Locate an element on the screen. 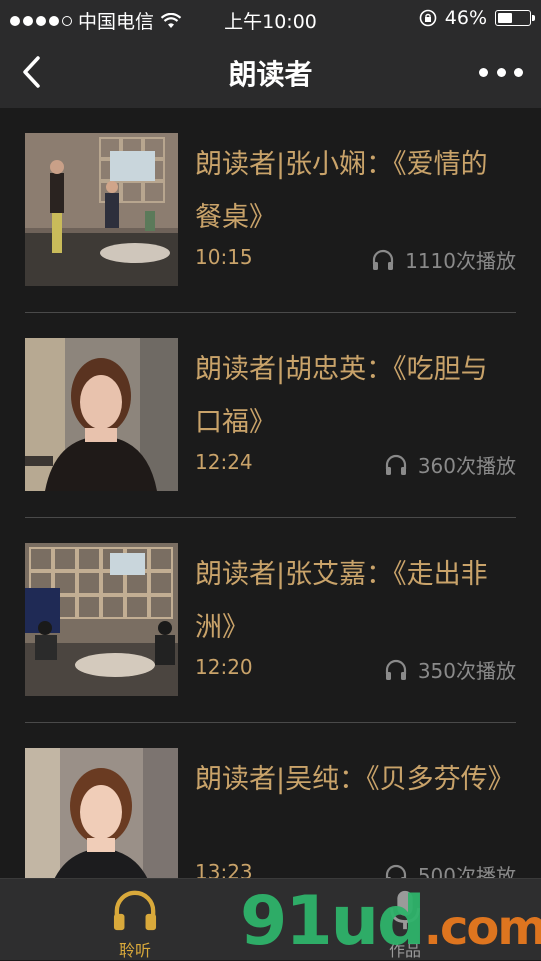 The image size is (541, 961). status-right: 46% is located at coordinates (477, 18).